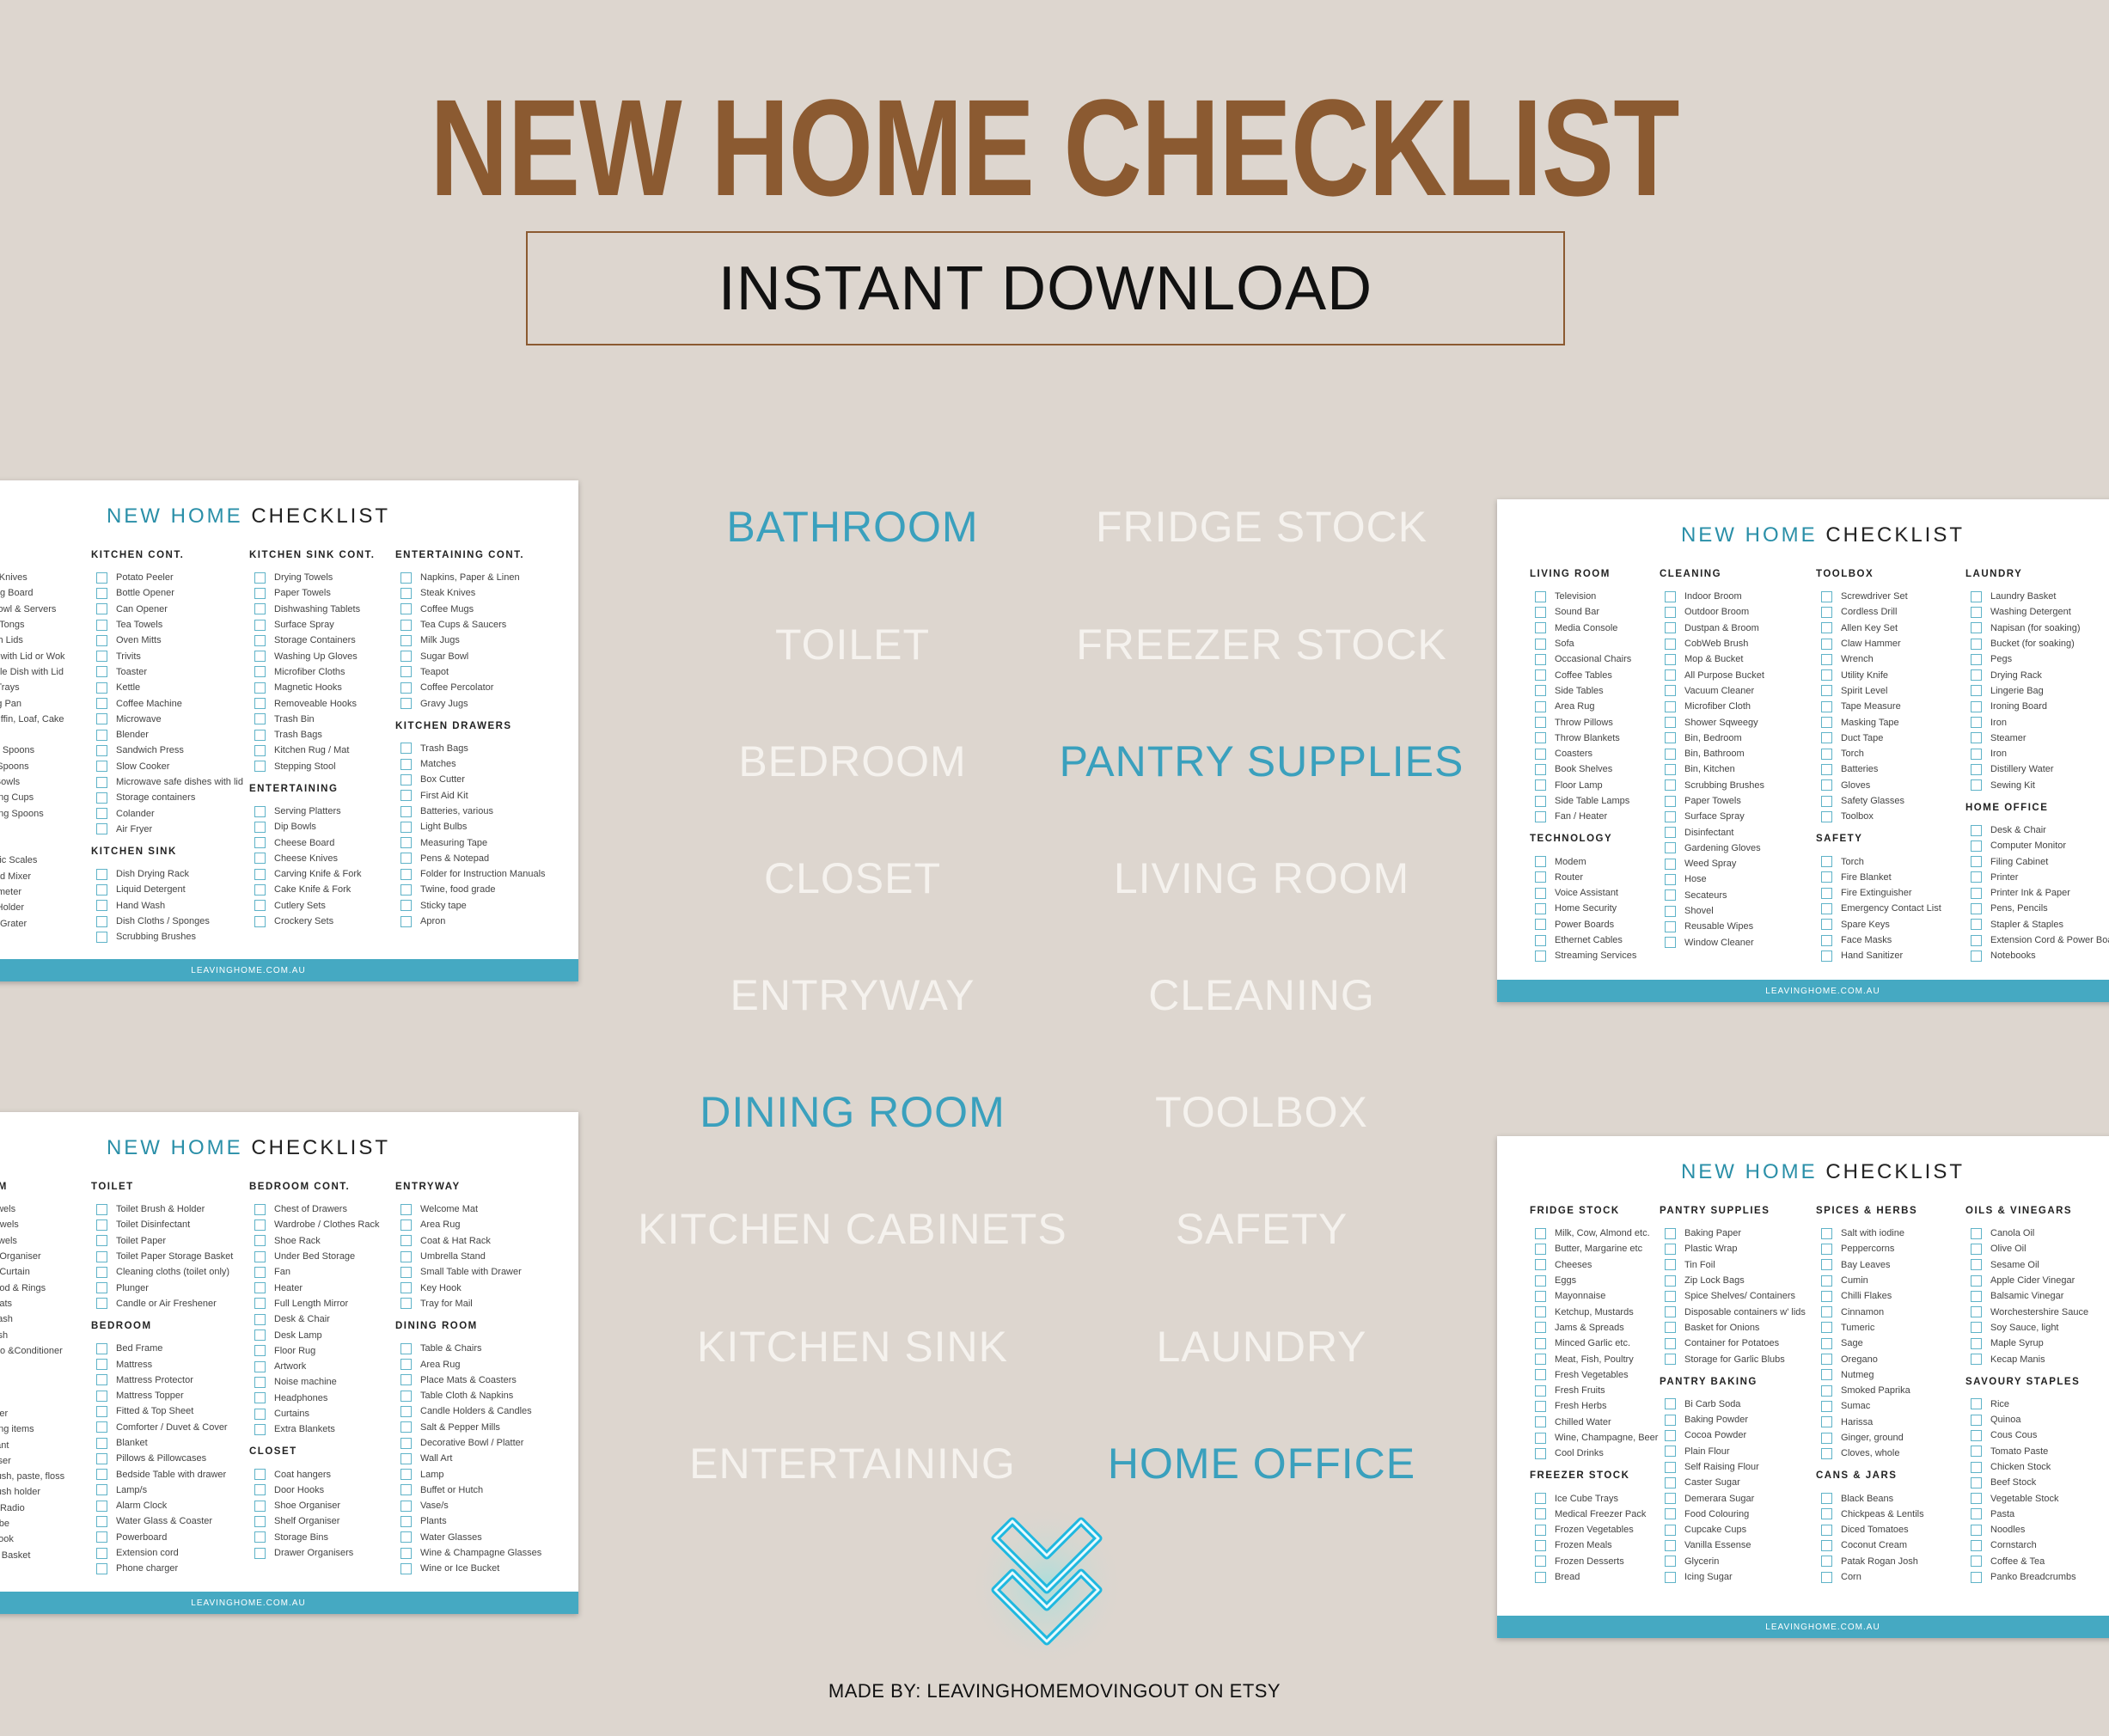 The height and width of the screenshot is (1736, 2109). What do you see at coordinates (471, 826) in the screenshot?
I see `checklist-item: Light Bulbs` at bounding box center [471, 826].